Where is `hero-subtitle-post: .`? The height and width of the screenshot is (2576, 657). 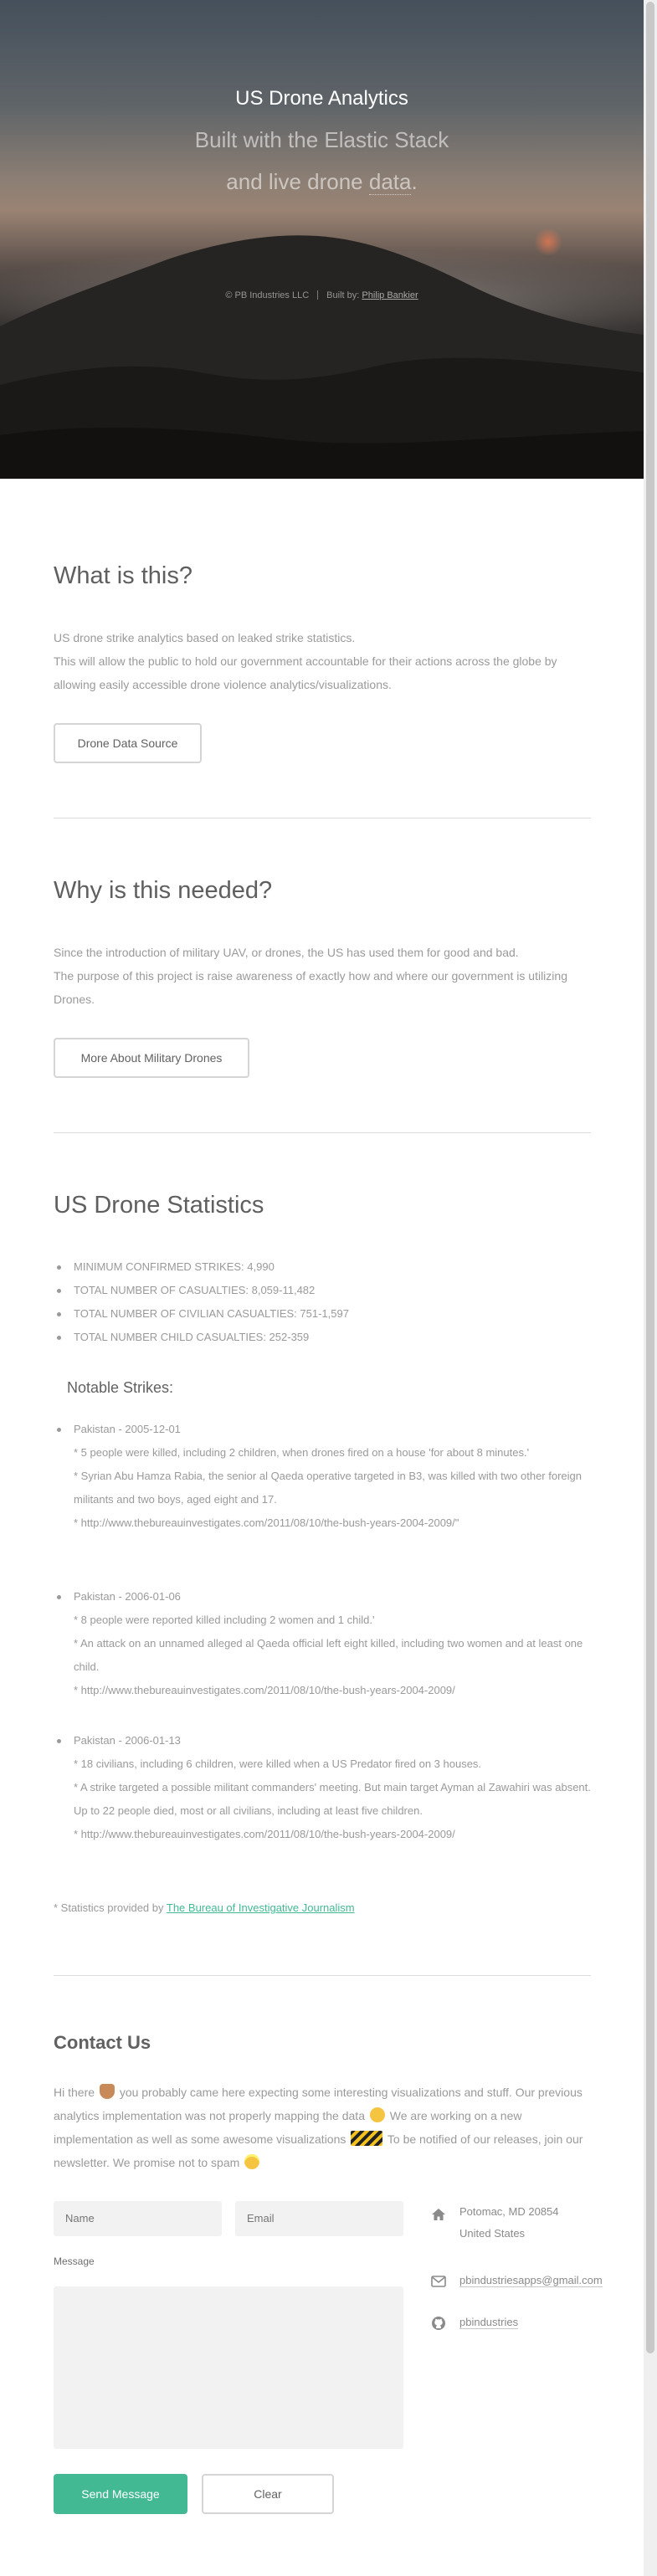
hero-subtitle-post: . is located at coordinates (414, 181).